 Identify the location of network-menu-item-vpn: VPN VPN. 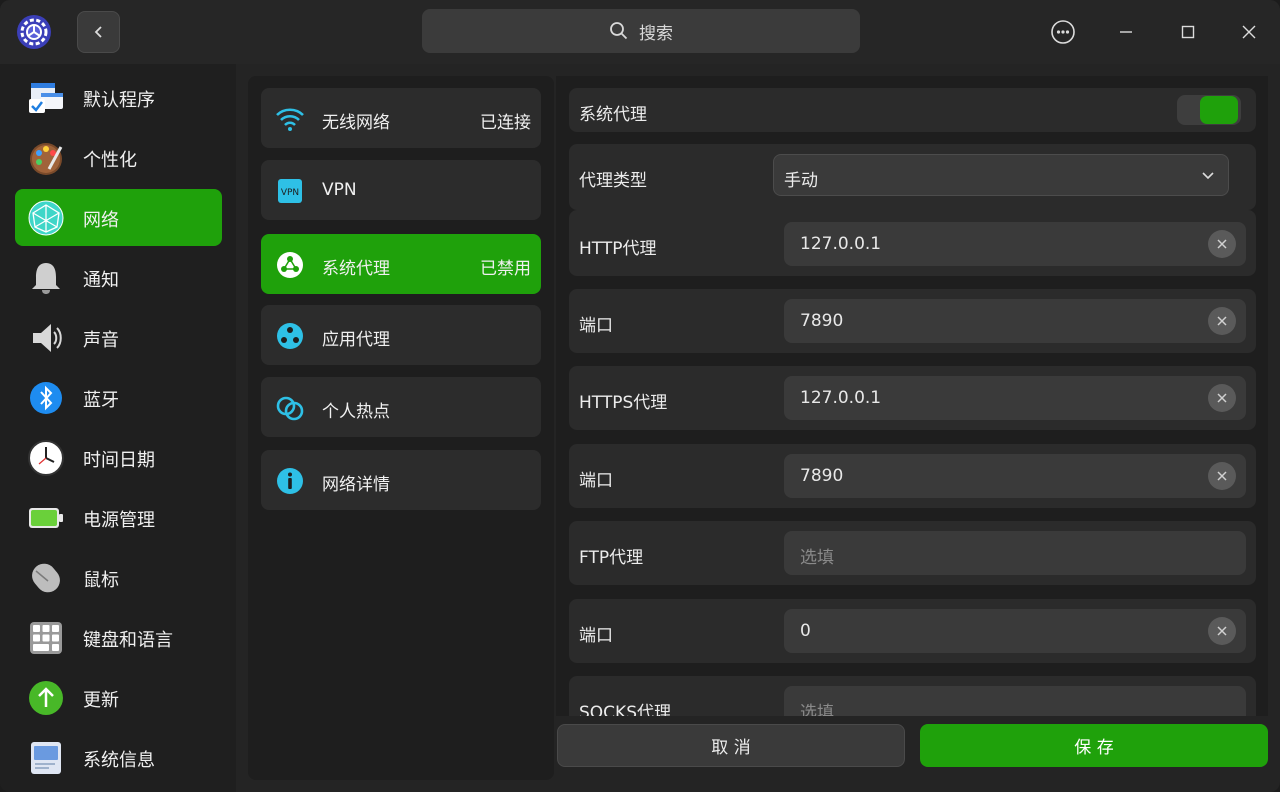
(401, 190).